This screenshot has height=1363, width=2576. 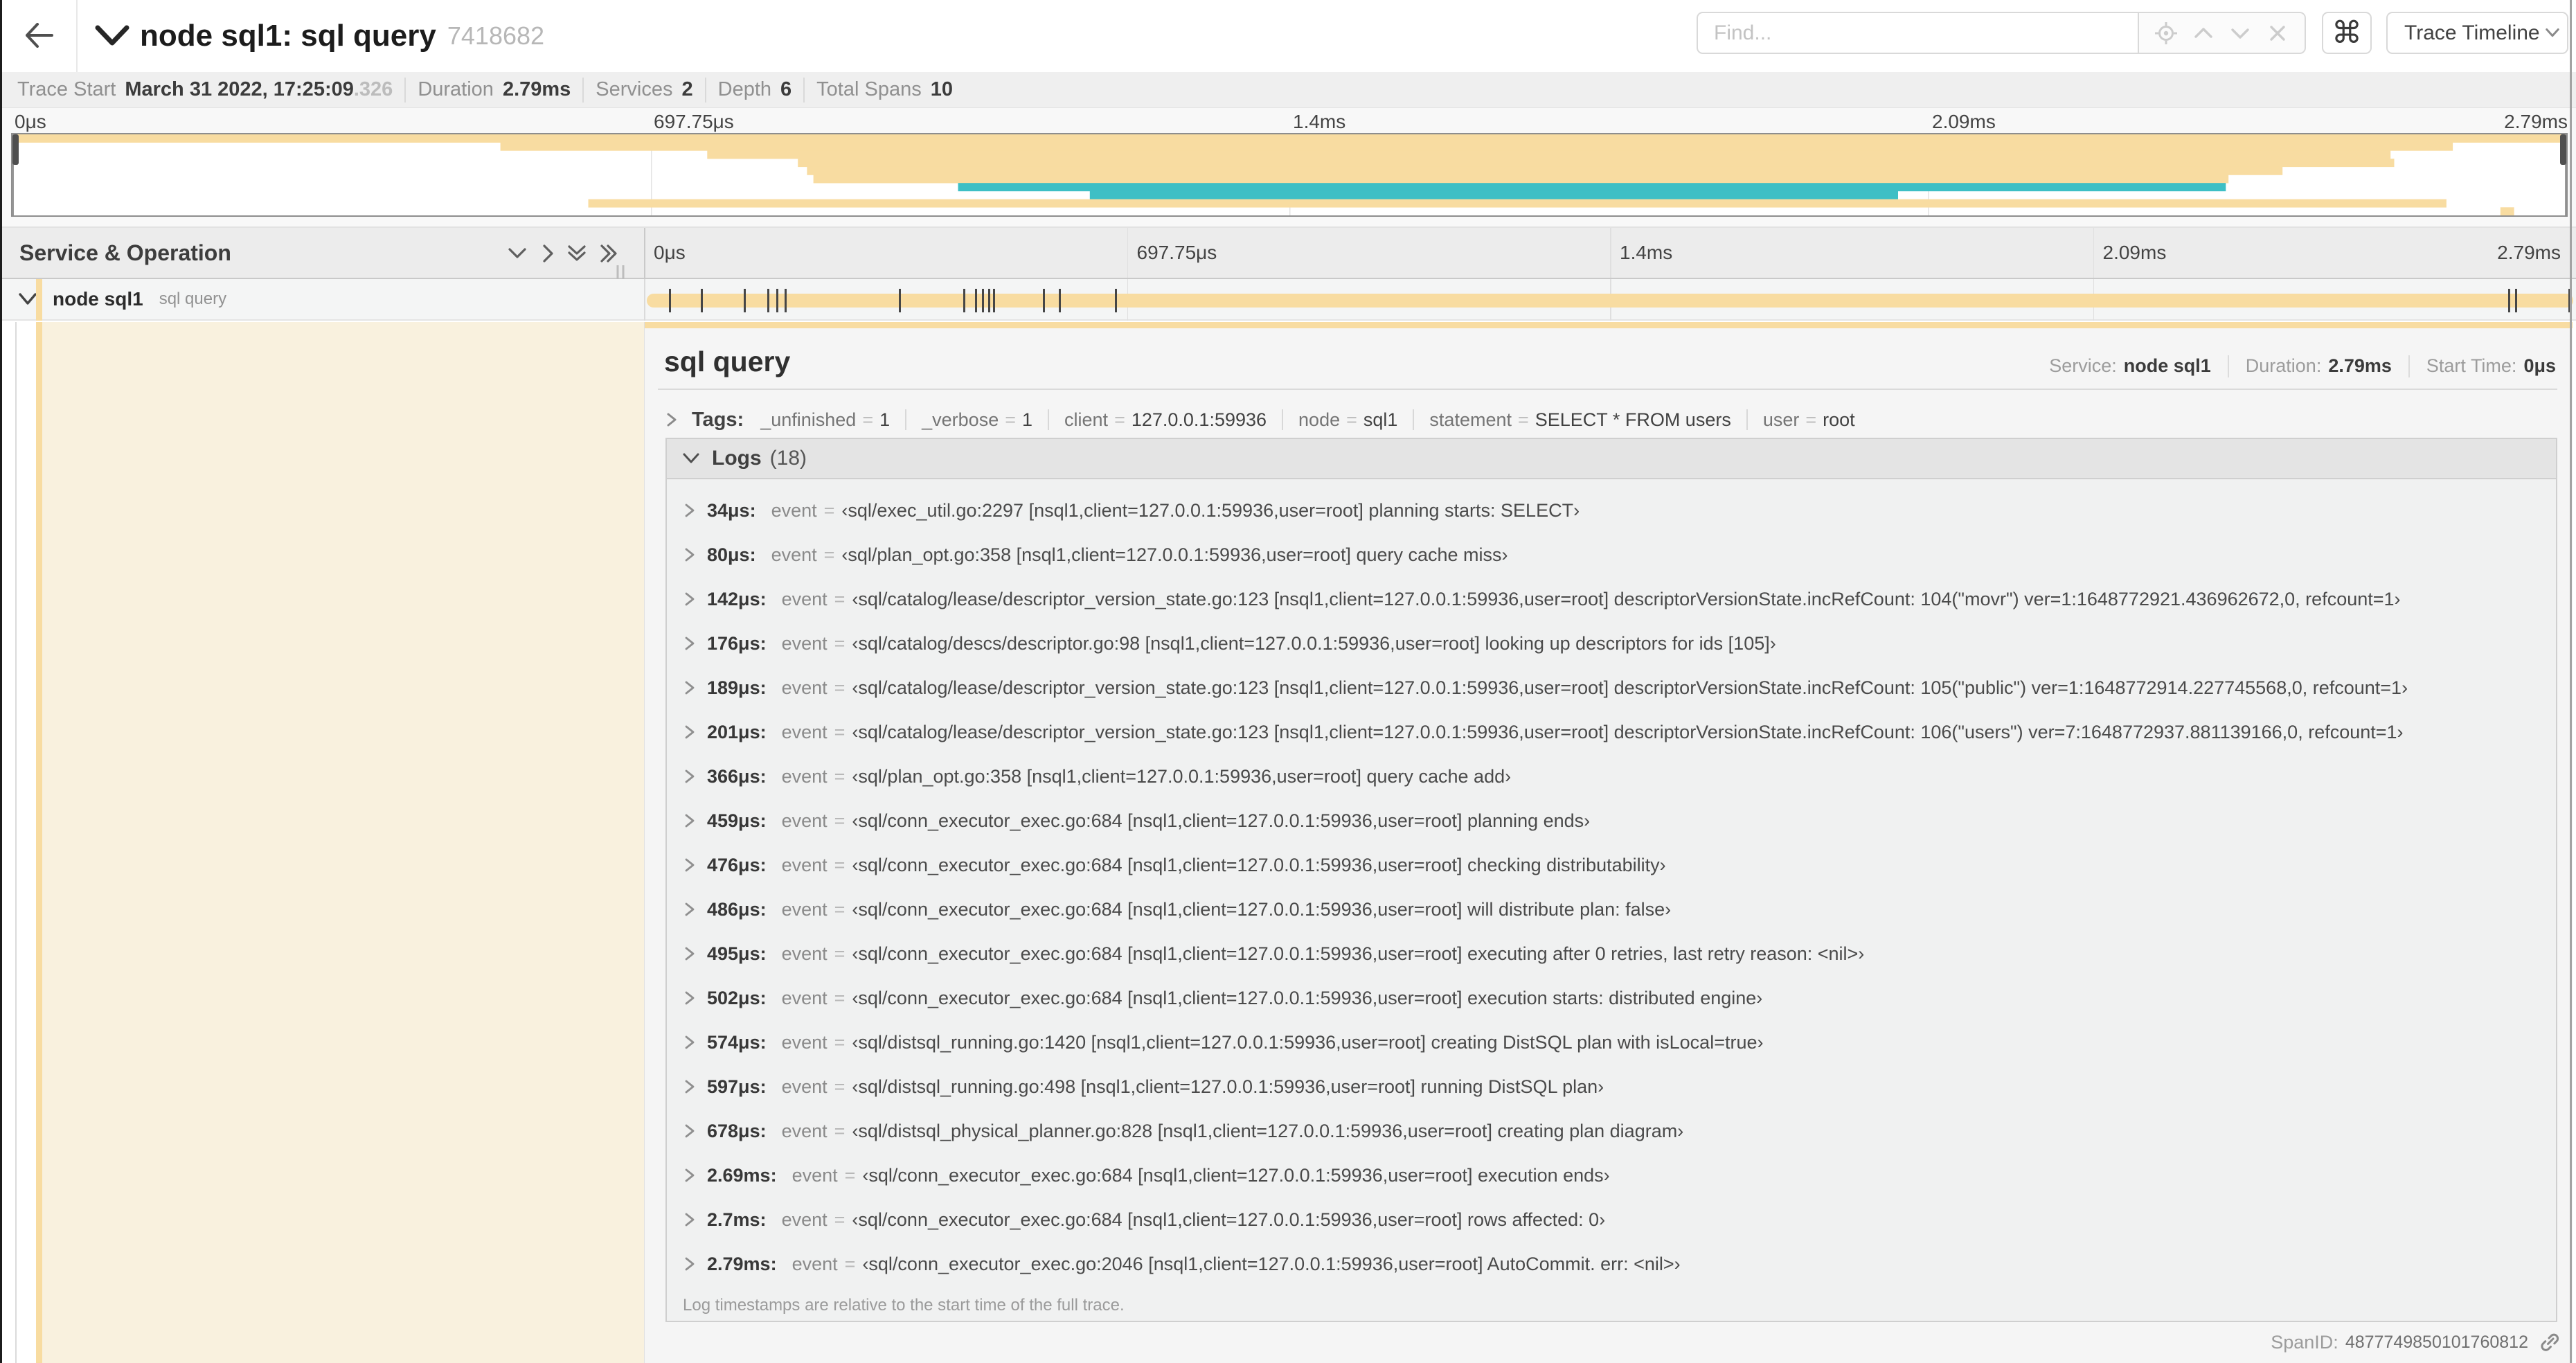 I want to click on expand-all-icon, so click(x=608, y=255).